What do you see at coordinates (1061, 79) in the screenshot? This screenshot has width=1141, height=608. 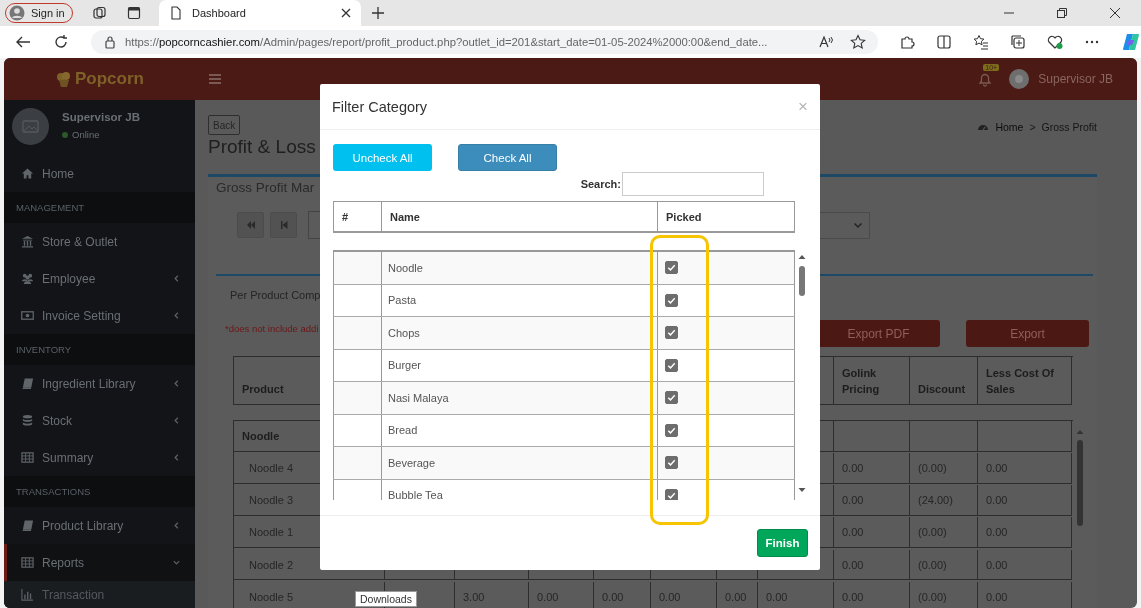 I see `user-menu: Supervisor JB` at bounding box center [1061, 79].